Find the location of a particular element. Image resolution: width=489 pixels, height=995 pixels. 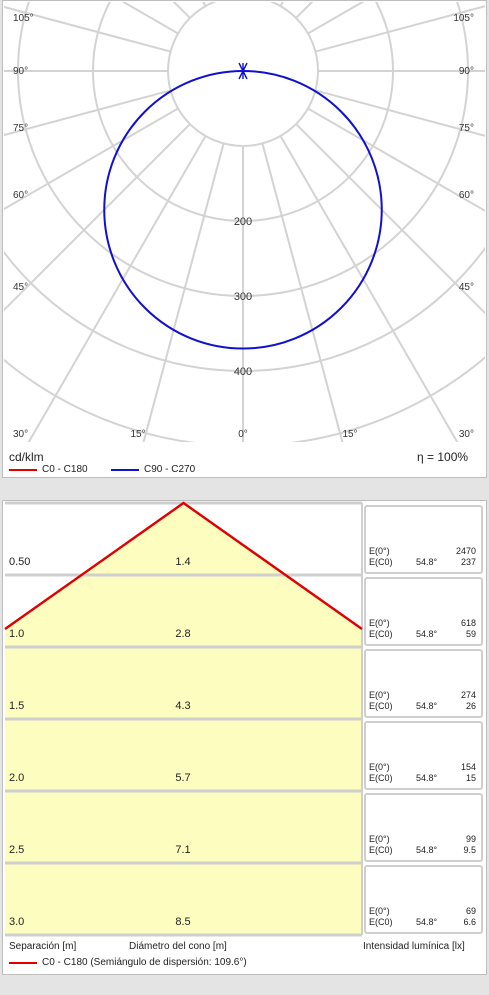

row-ec0-value: 26 is located at coordinates (471, 706).